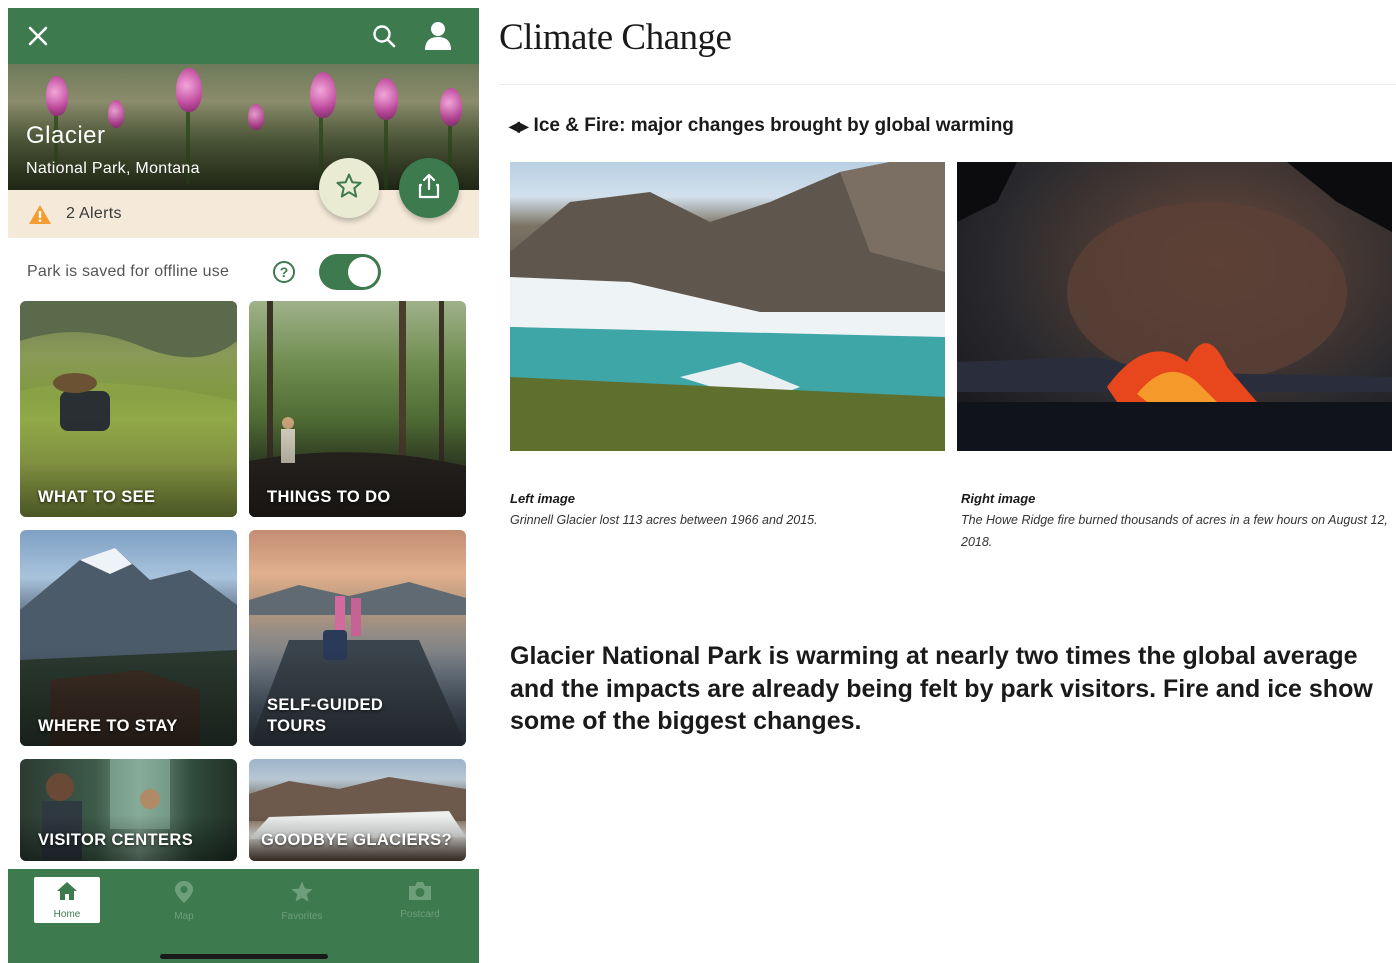  Describe the element at coordinates (128, 409) in the screenshot. I see `tile-what-to-see: WHAT TO SEE` at that location.